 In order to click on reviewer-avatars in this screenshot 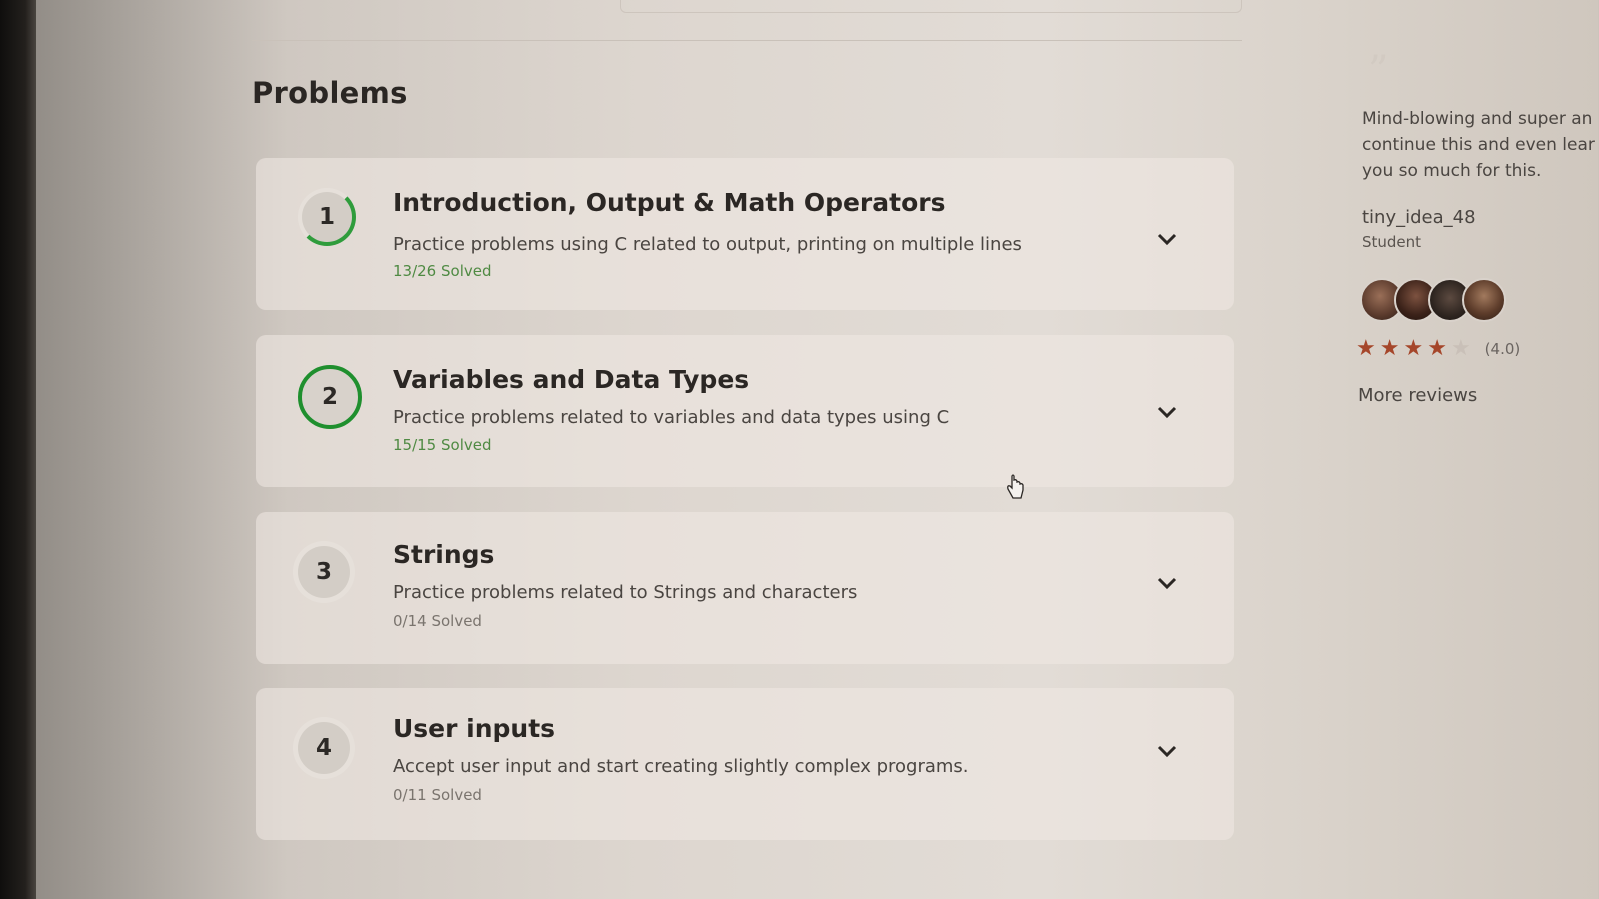, I will do `click(1433, 300)`.